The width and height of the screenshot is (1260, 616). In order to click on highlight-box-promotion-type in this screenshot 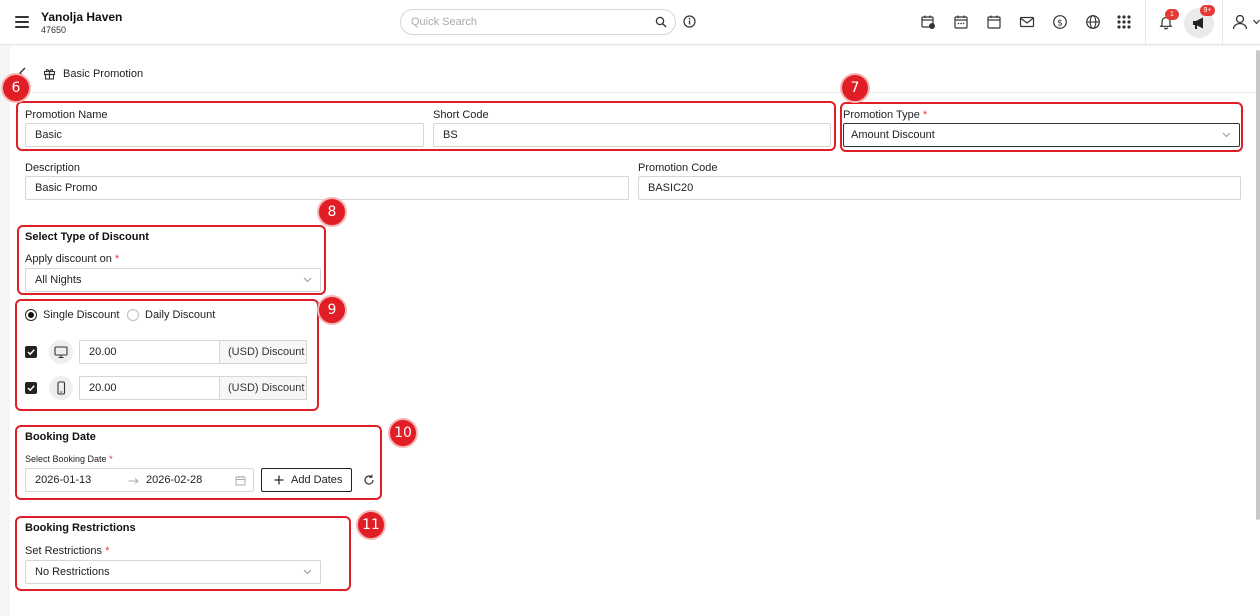, I will do `click(1041, 127)`.